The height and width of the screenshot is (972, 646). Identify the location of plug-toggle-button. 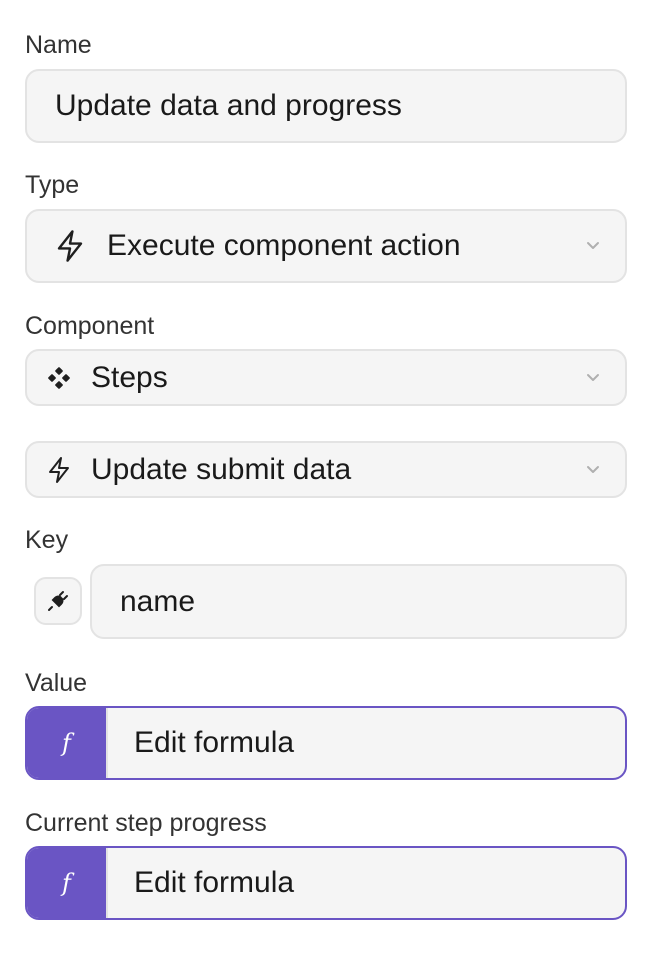
(58, 601).